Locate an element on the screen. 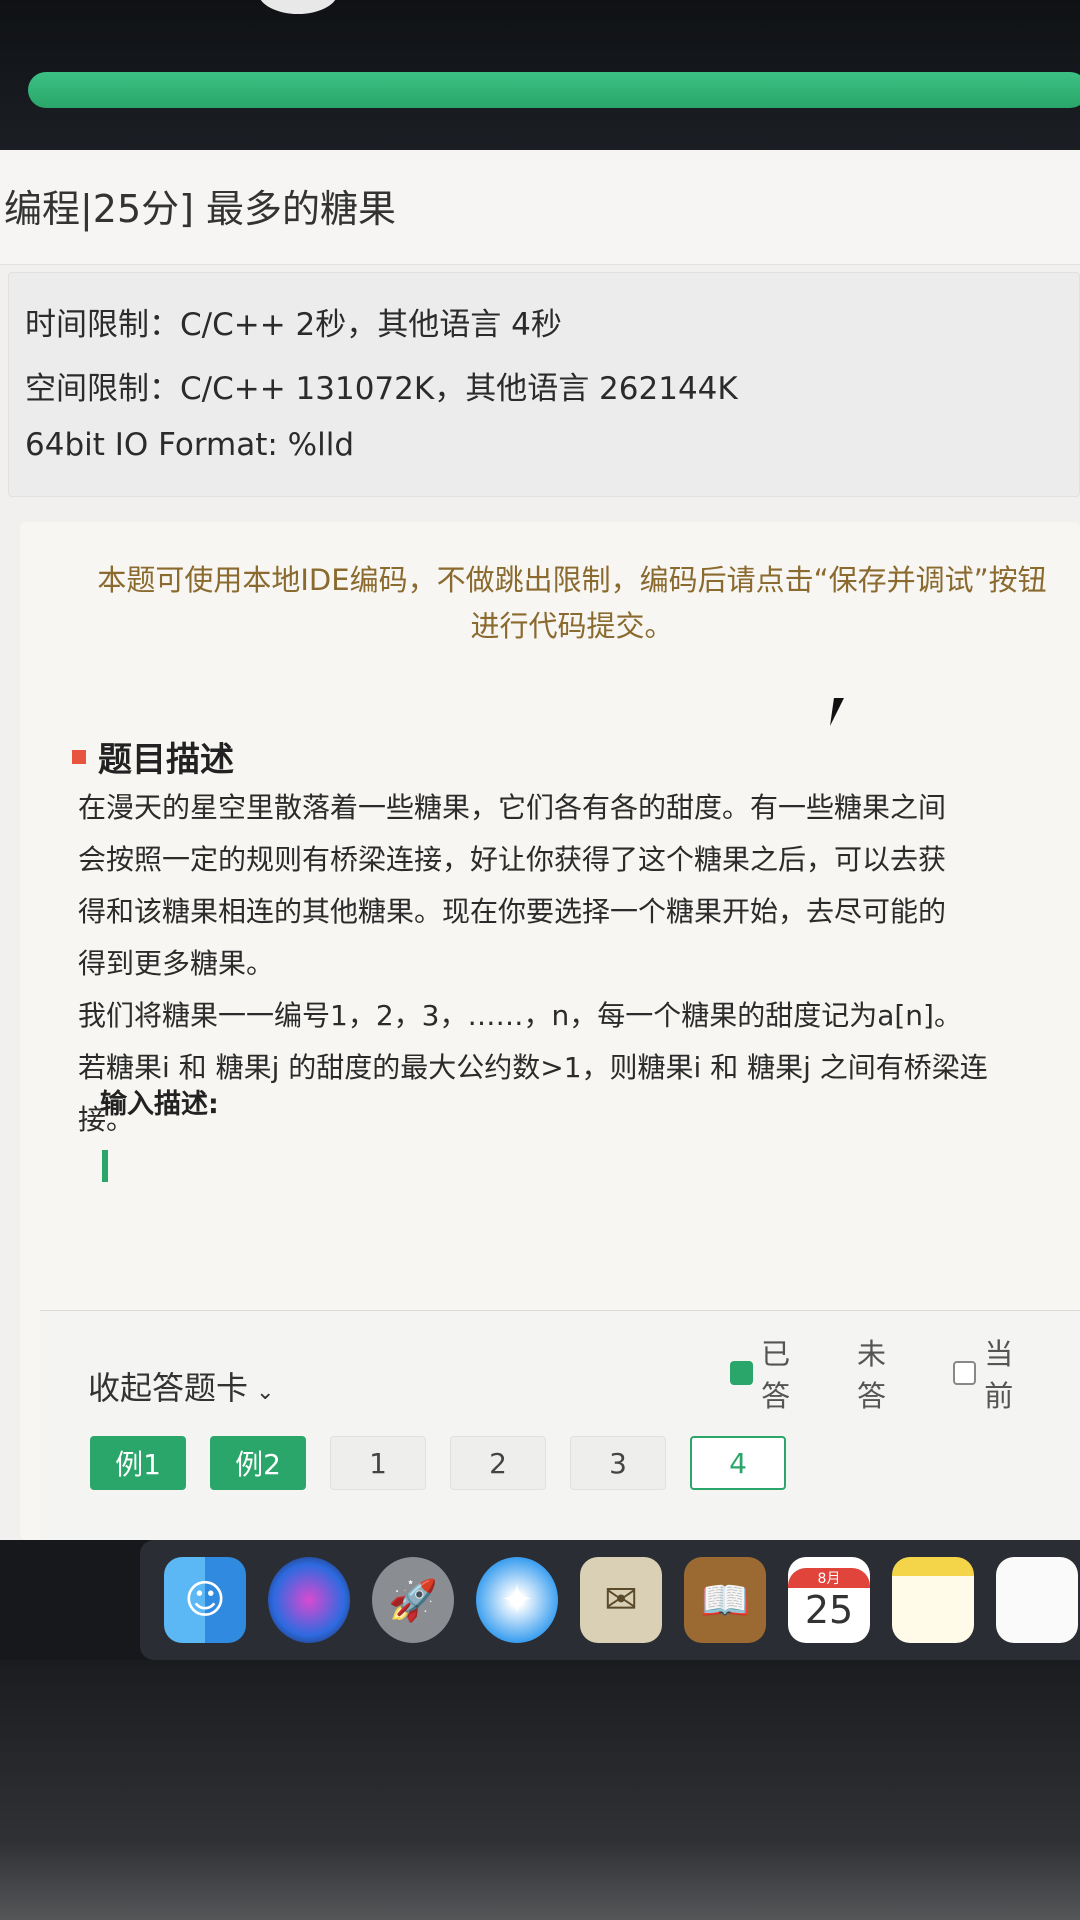 Image resolution: width=1080 pixels, height=1920 pixels. question-nav: 例1 例2 1 2 3 4 is located at coordinates (450, 1463).